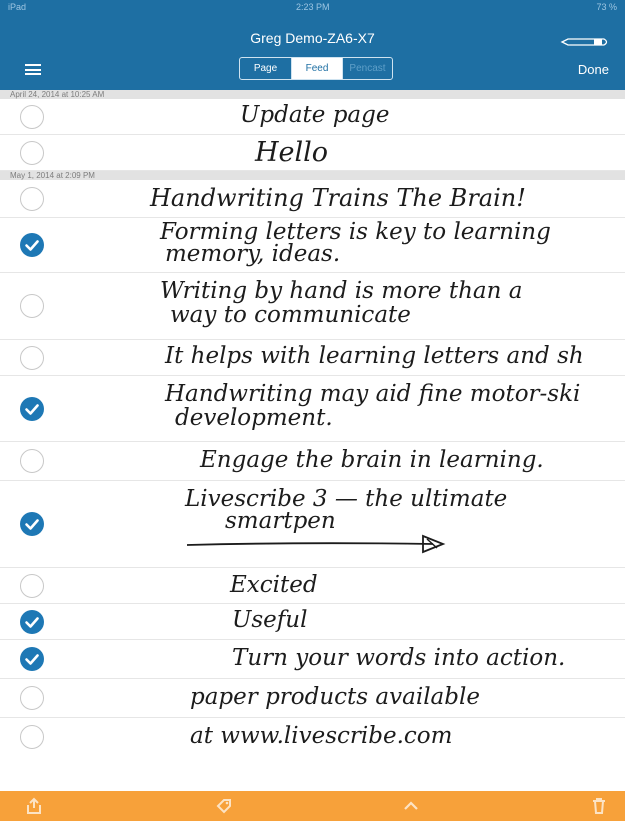  What do you see at coordinates (316, 544) in the screenshot?
I see `arrow-drawing` at bounding box center [316, 544].